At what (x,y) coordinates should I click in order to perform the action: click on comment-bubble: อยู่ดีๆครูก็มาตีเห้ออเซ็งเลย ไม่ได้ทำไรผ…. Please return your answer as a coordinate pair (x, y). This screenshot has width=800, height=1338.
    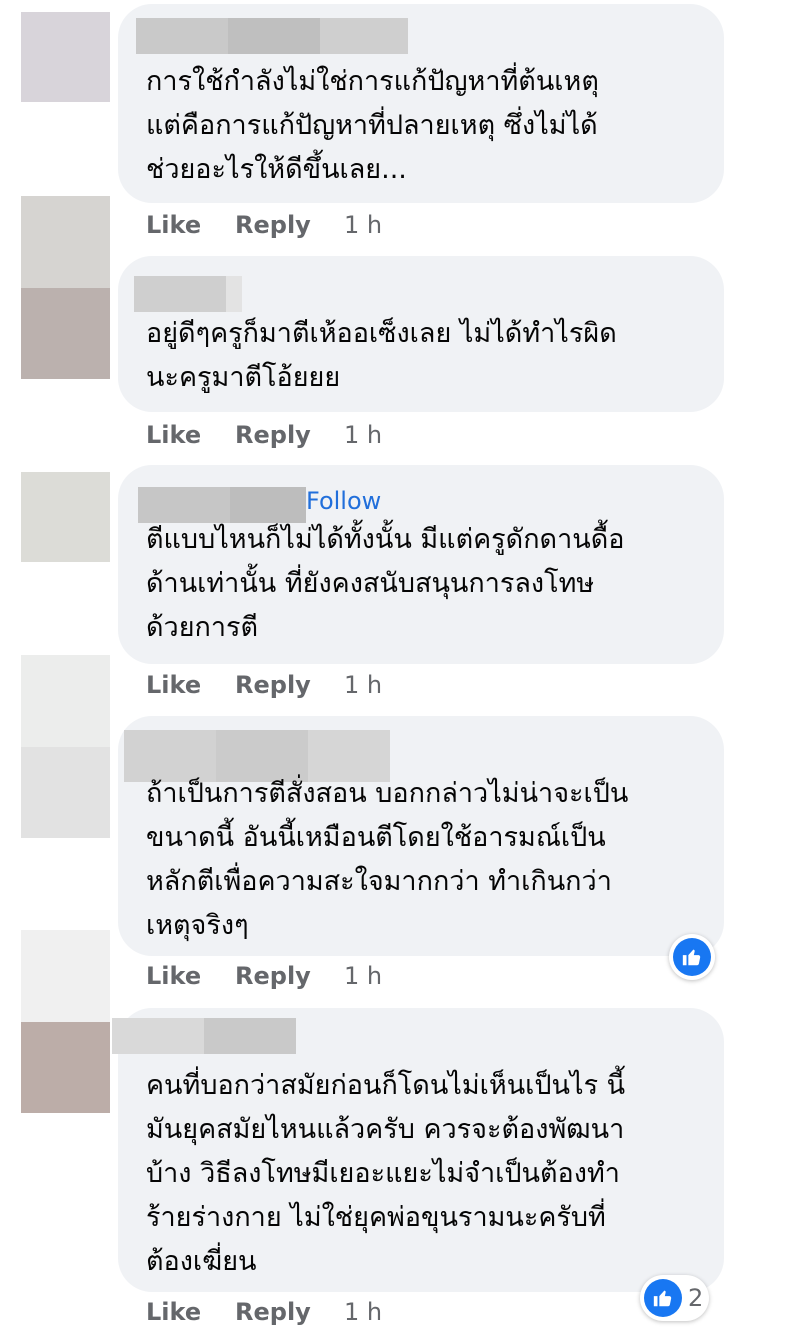
    Looking at the image, I should click on (421, 334).